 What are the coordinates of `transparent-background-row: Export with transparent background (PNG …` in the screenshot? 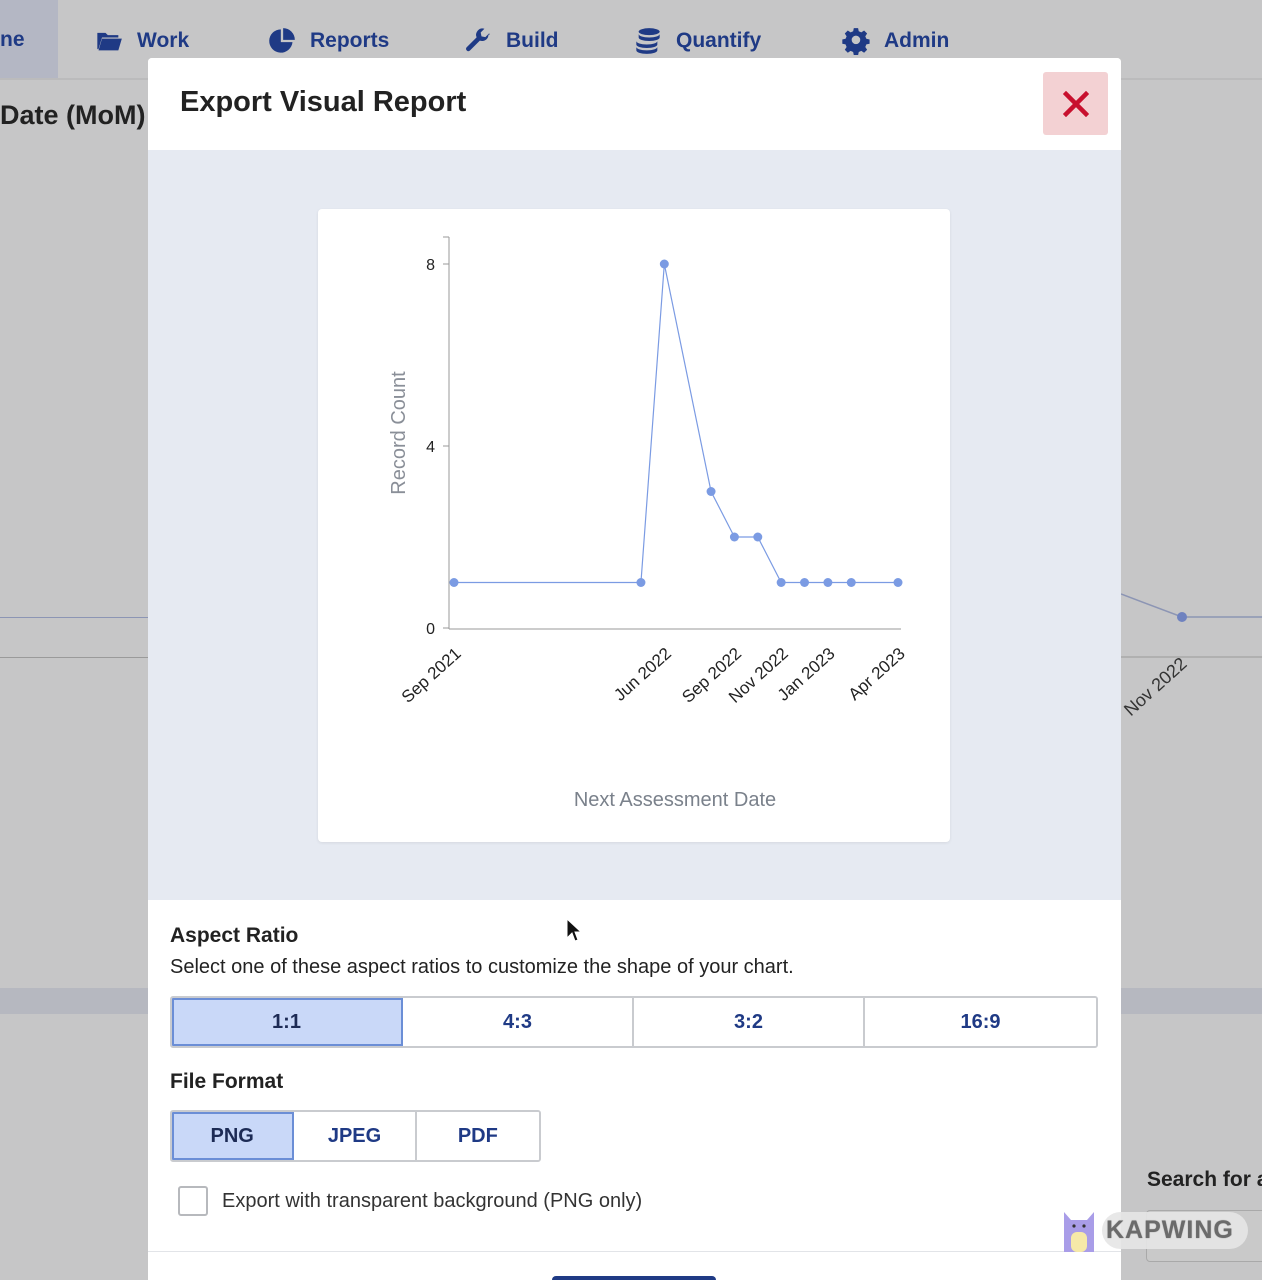 It's located at (639, 1201).